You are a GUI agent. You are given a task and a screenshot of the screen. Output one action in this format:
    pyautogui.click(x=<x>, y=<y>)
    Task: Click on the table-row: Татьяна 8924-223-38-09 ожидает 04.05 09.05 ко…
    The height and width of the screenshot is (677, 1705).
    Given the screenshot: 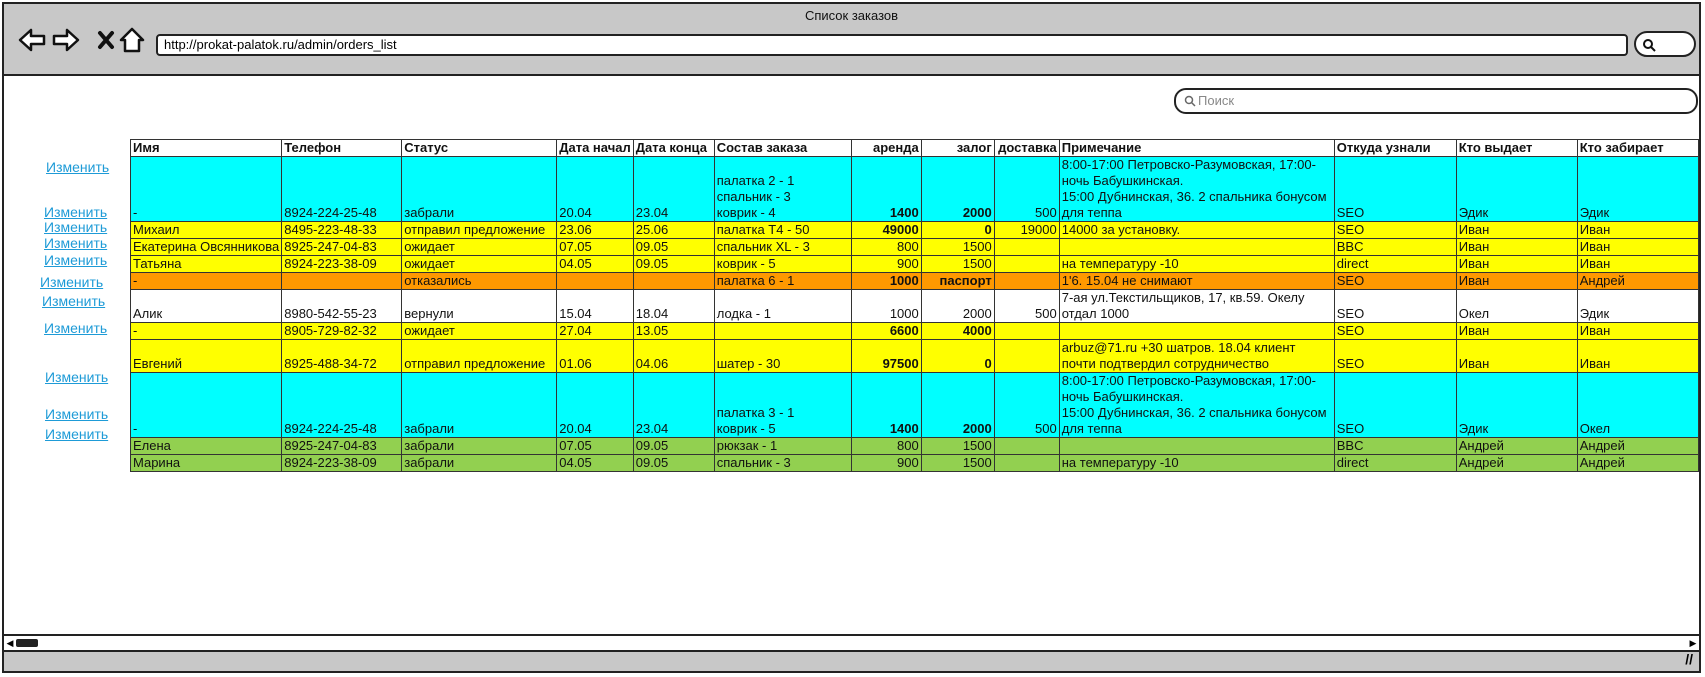 What is the action you would take?
    pyautogui.click(x=914, y=264)
    